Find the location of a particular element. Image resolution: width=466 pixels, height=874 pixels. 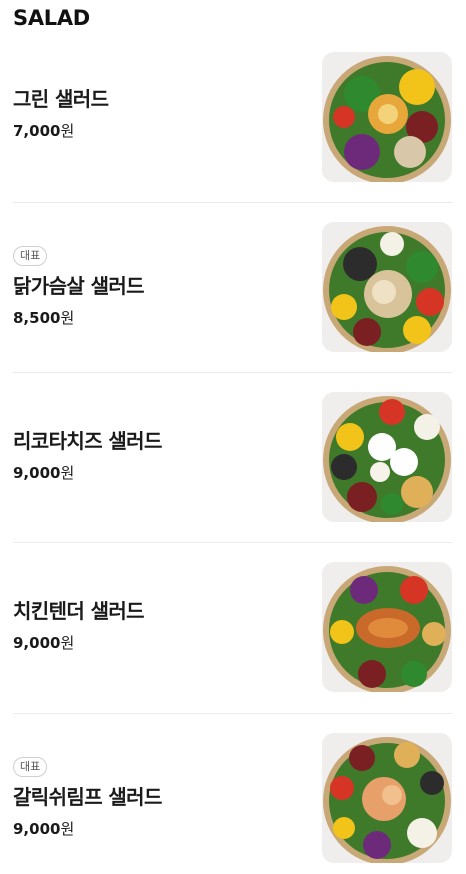

green-salad-bowl-image is located at coordinates (387, 117).